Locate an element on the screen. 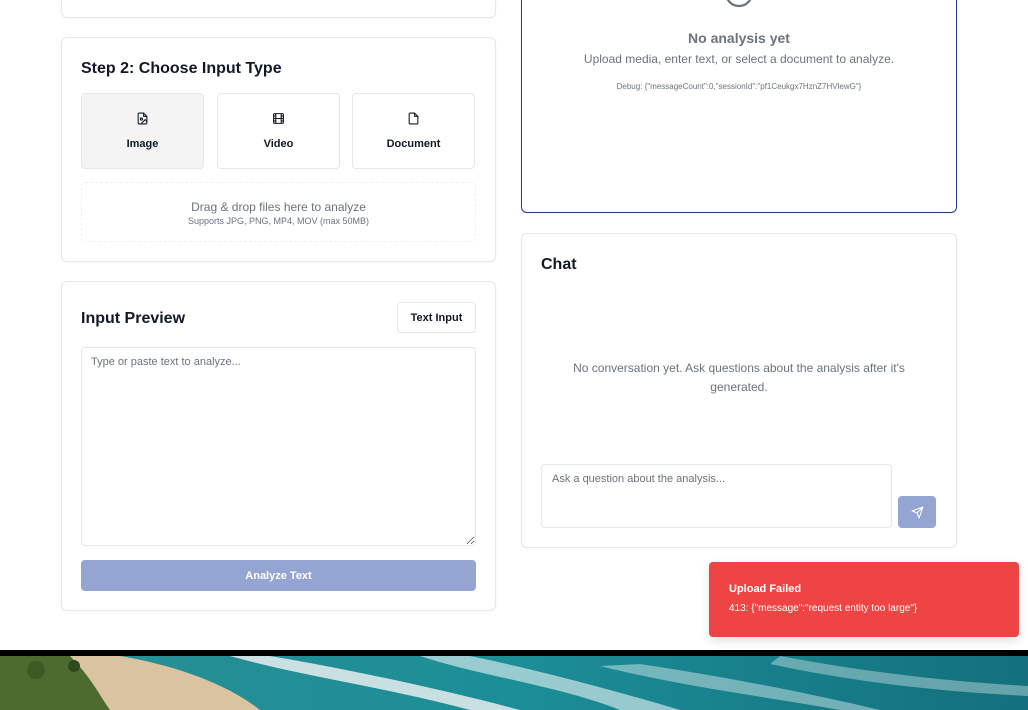  file-icon is located at coordinates (413, 118).